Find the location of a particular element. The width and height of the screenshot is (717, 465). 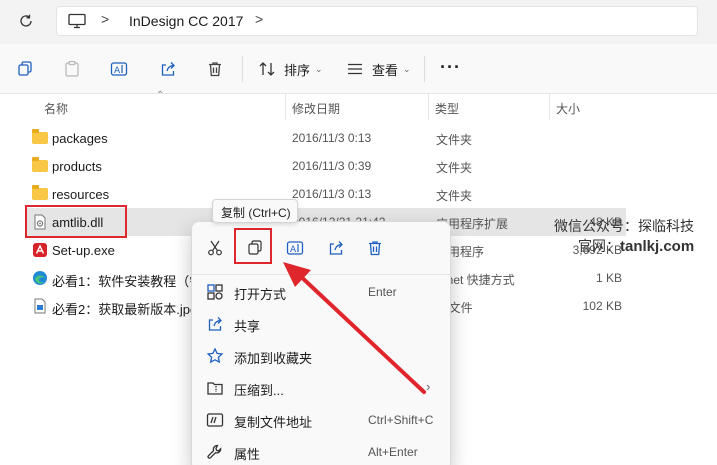

paste-button is located at coordinates (72, 69).